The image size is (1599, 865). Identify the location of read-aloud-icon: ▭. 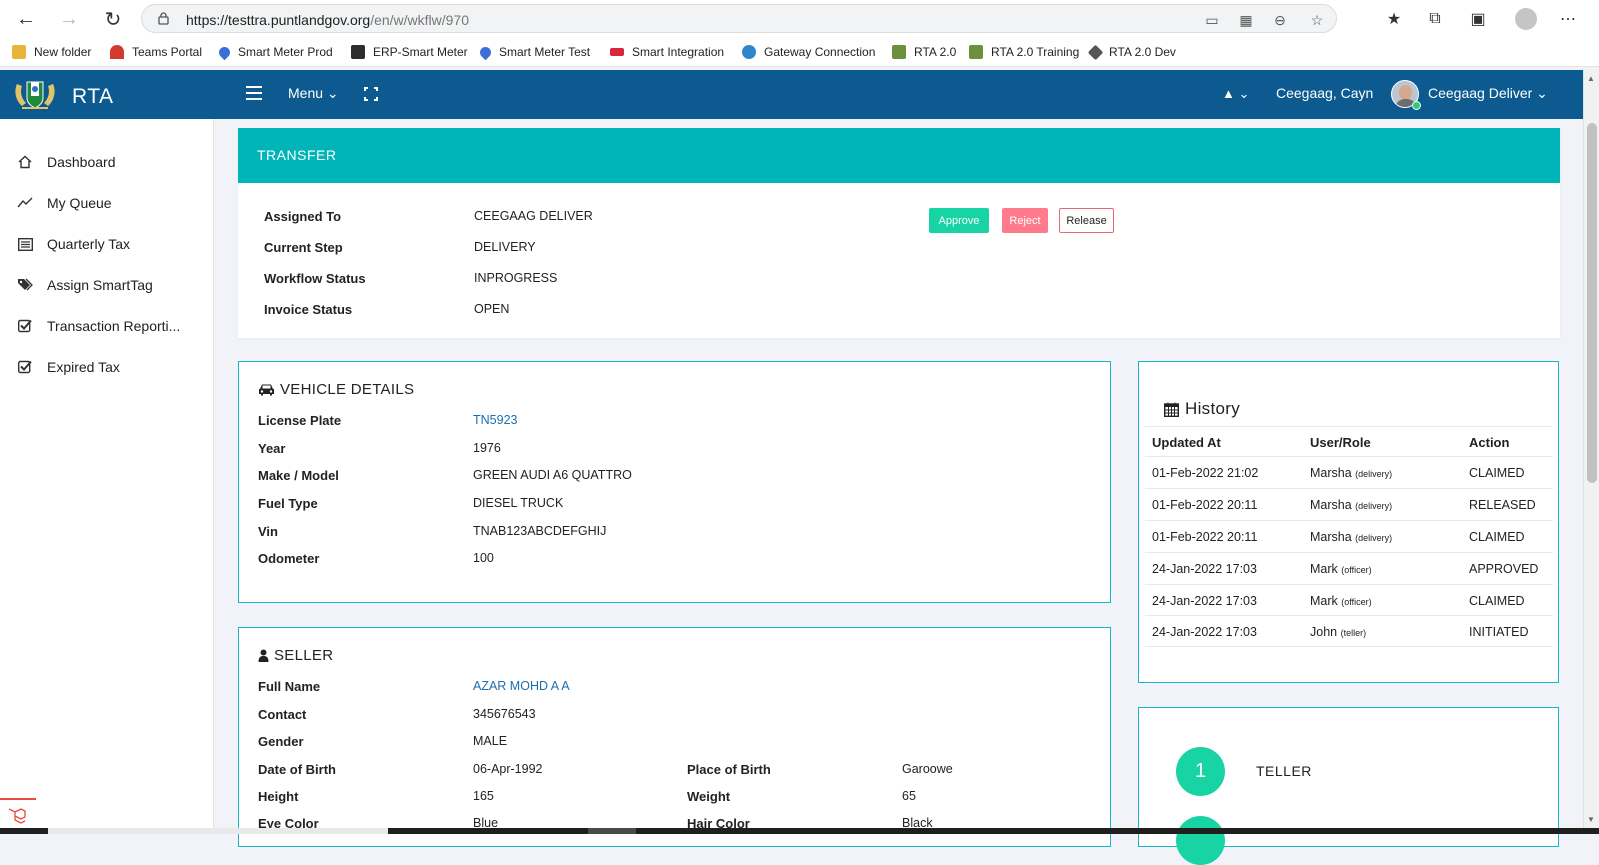
(1212, 20).